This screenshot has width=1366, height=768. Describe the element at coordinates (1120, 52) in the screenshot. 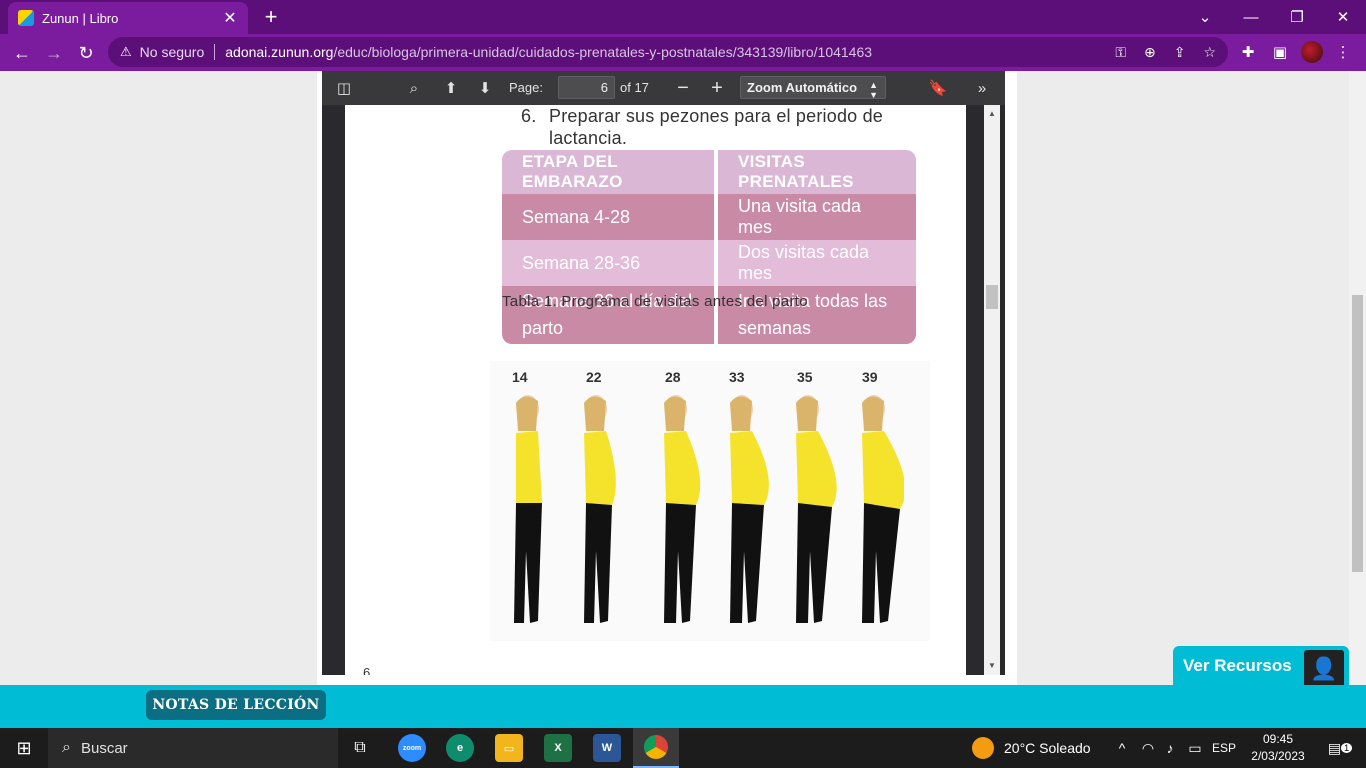

I see `key-icon: ⚿` at that location.